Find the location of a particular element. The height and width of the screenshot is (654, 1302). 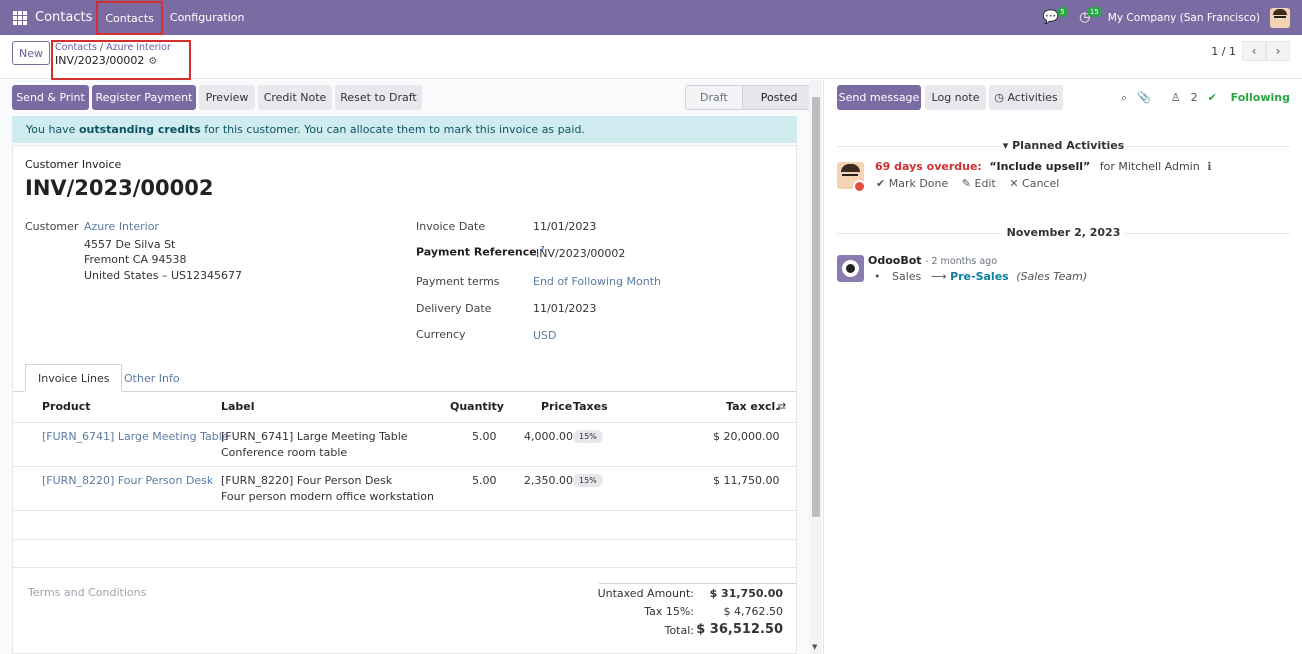

following-button: ✔ Following is located at coordinates (1249, 97).